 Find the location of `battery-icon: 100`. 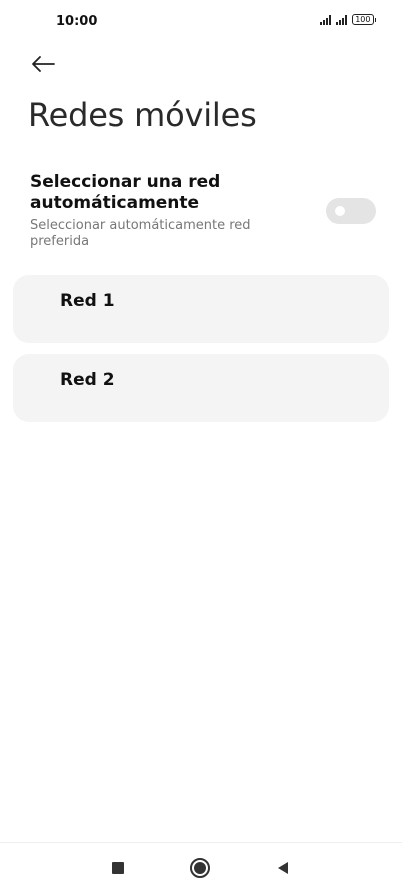

battery-icon: 100 is located at coordinates (364, 19).